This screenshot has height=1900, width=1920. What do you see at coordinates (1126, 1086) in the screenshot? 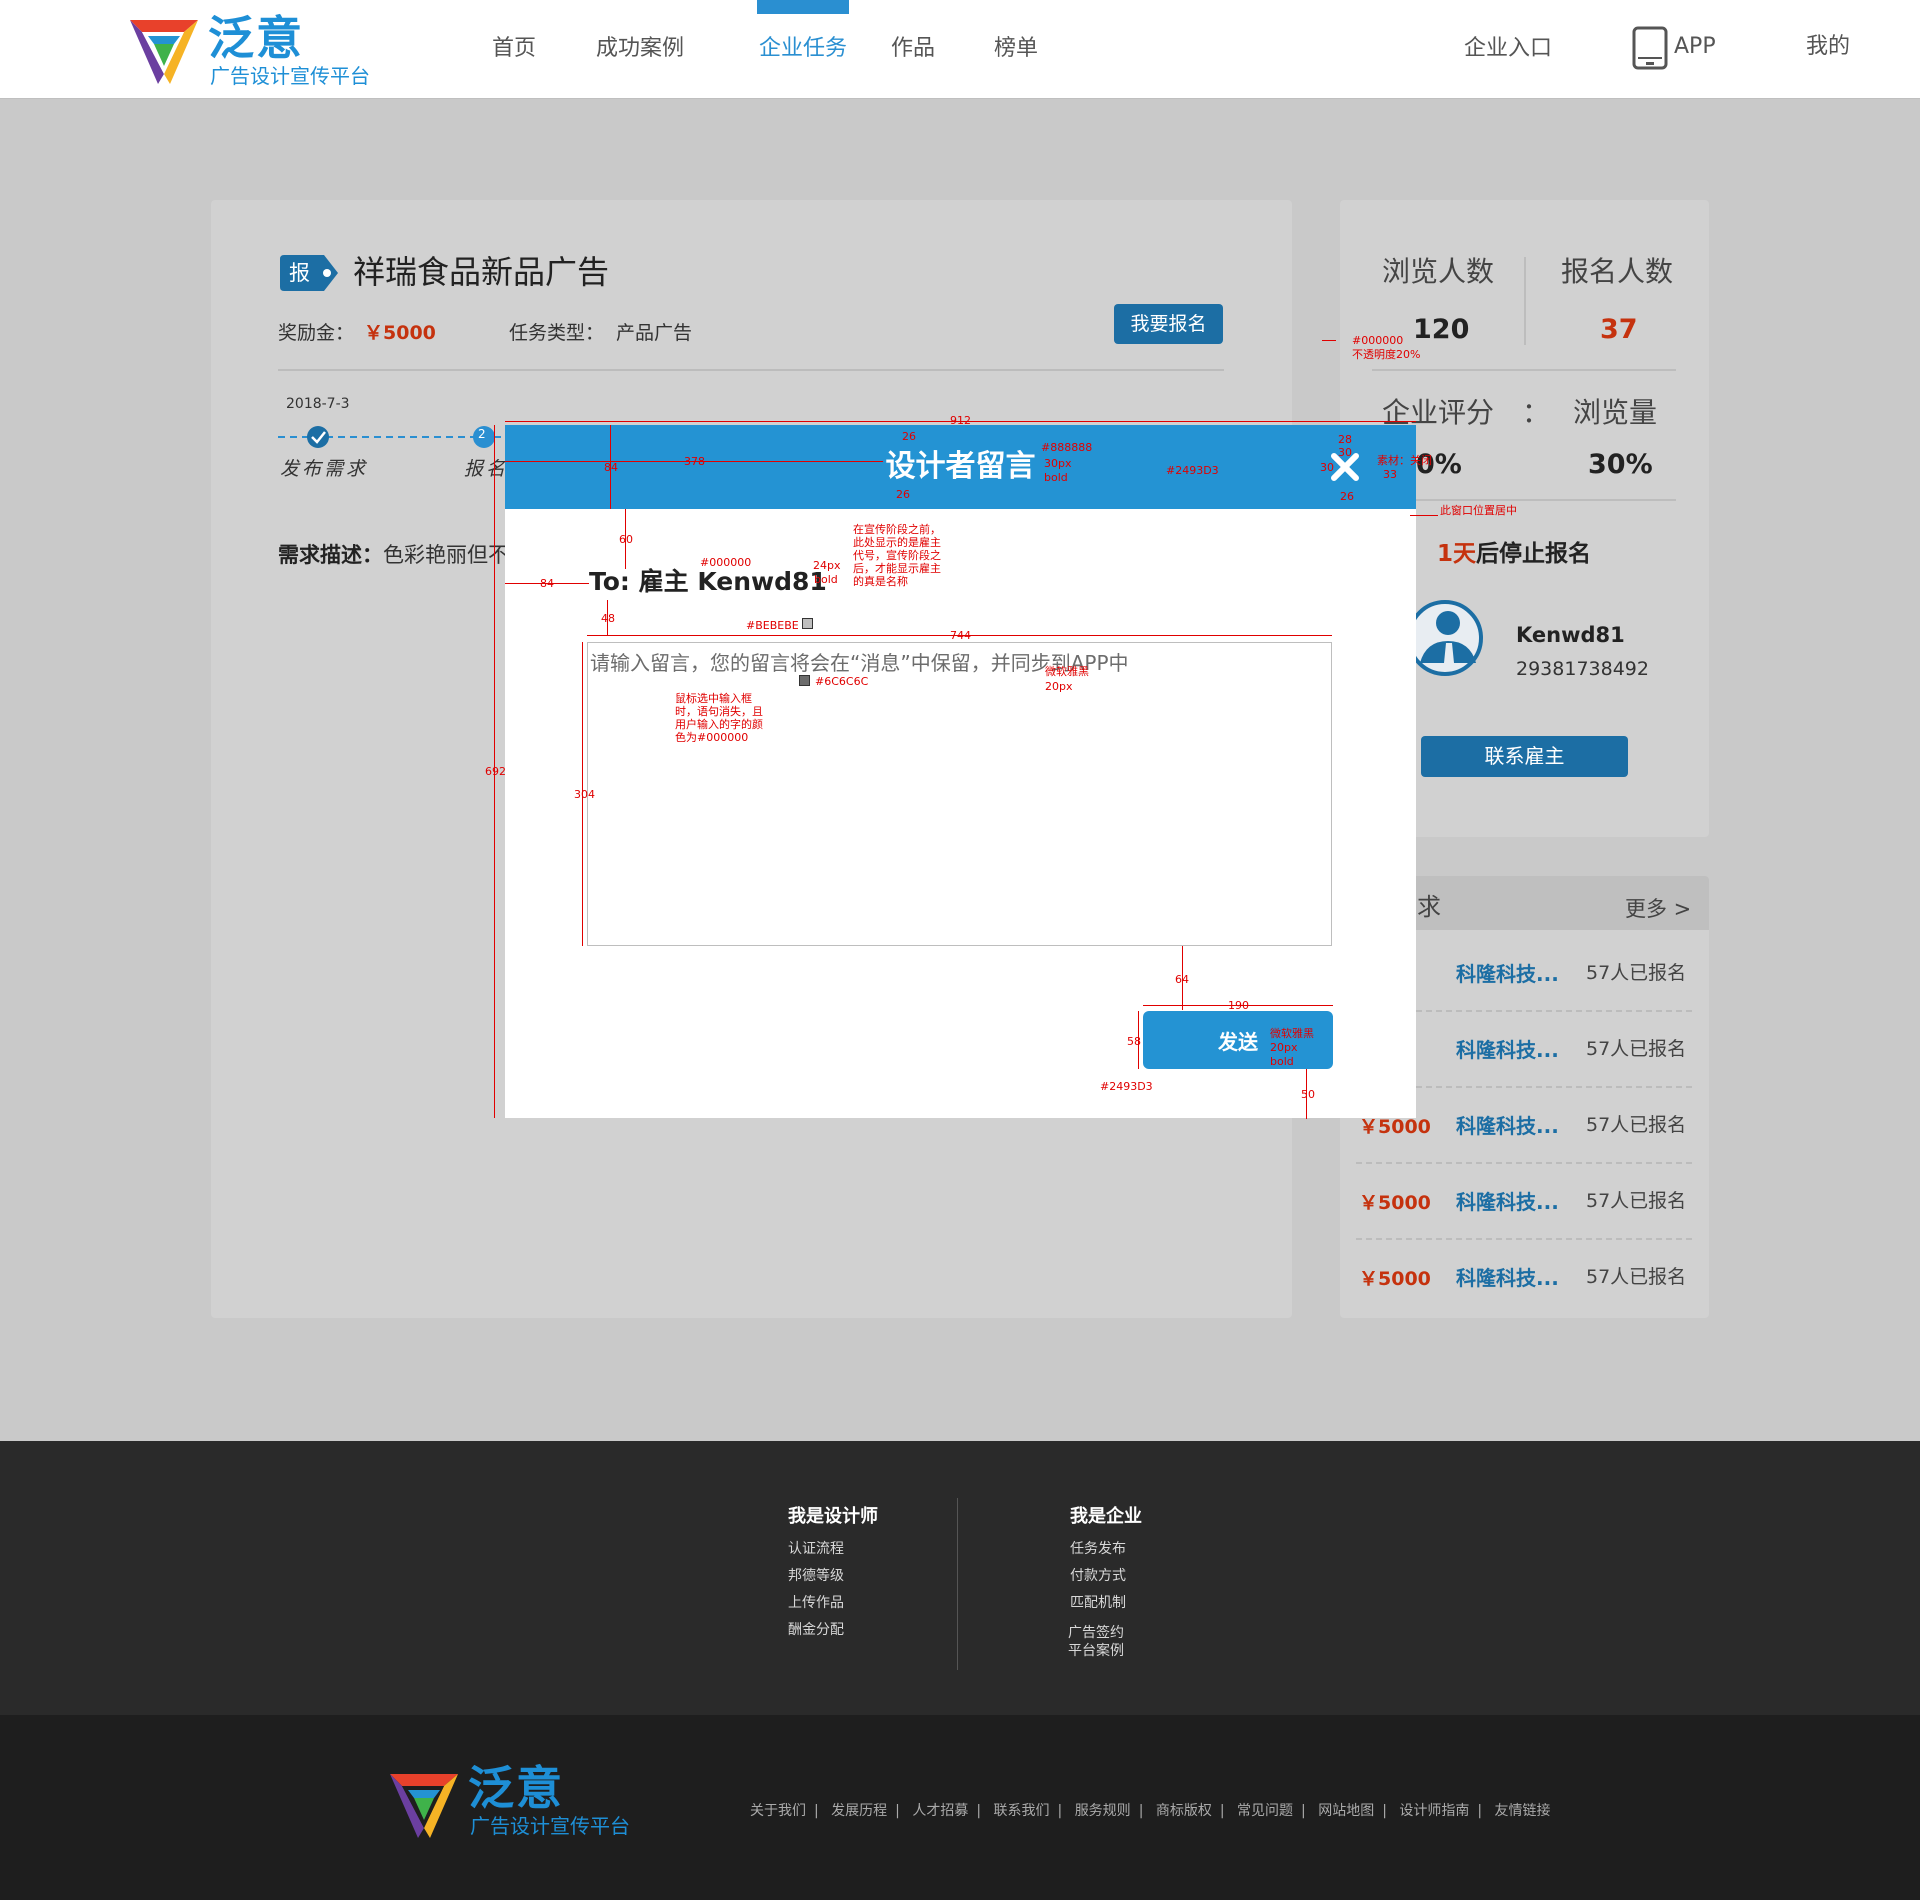
I see `send-color-note: #2493D3` at bounding box center [1126, 1086].